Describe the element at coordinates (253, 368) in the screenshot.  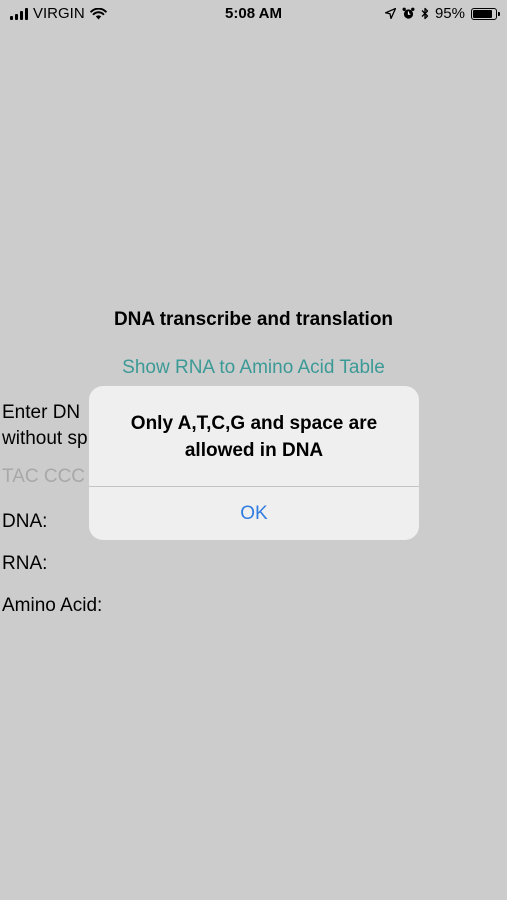
I see `show-amino-acid-table-button: Show RNA to Amino Acid Table` at that location.